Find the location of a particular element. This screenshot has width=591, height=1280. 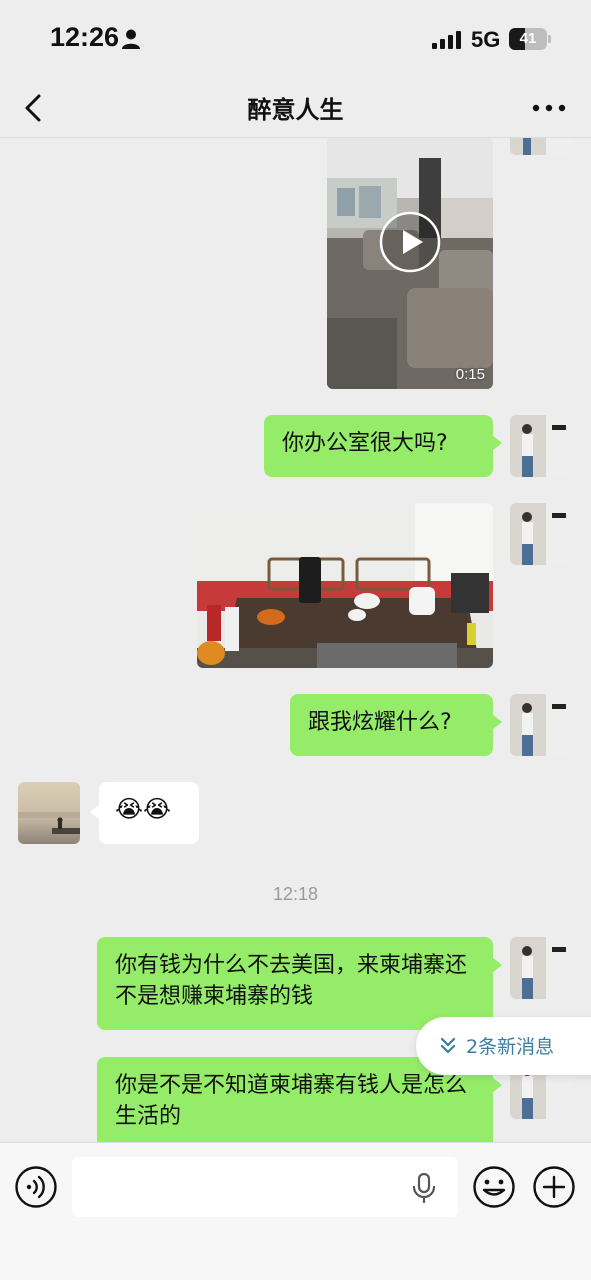

new-messages-pill: 2条新消息 is located at coordinates (503, 1046).